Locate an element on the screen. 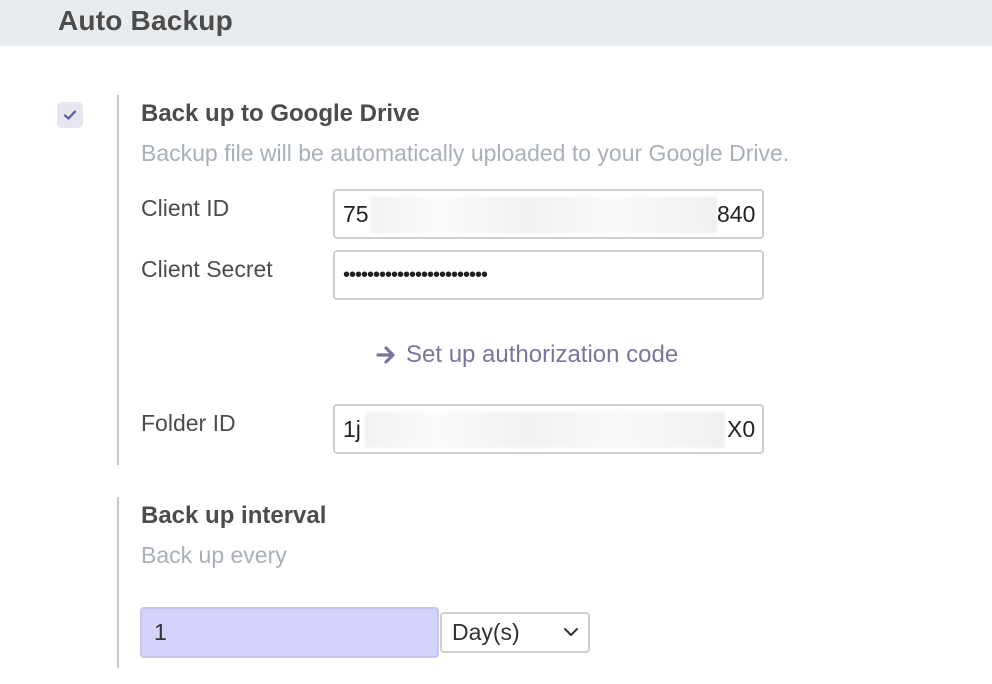  arrow-right-icon is located at coordinates (385, 355).